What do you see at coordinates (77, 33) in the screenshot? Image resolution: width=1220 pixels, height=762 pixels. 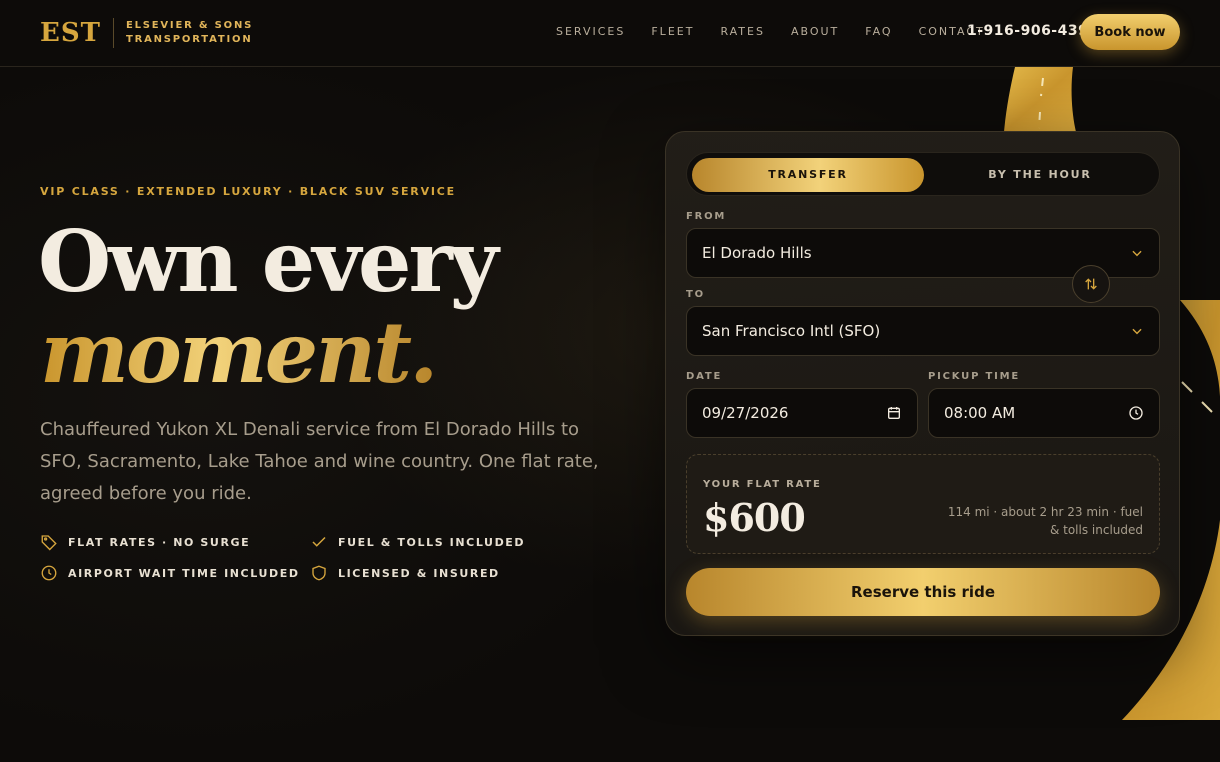 I see `logo-mark: EST` at bounding box center [77, 33].